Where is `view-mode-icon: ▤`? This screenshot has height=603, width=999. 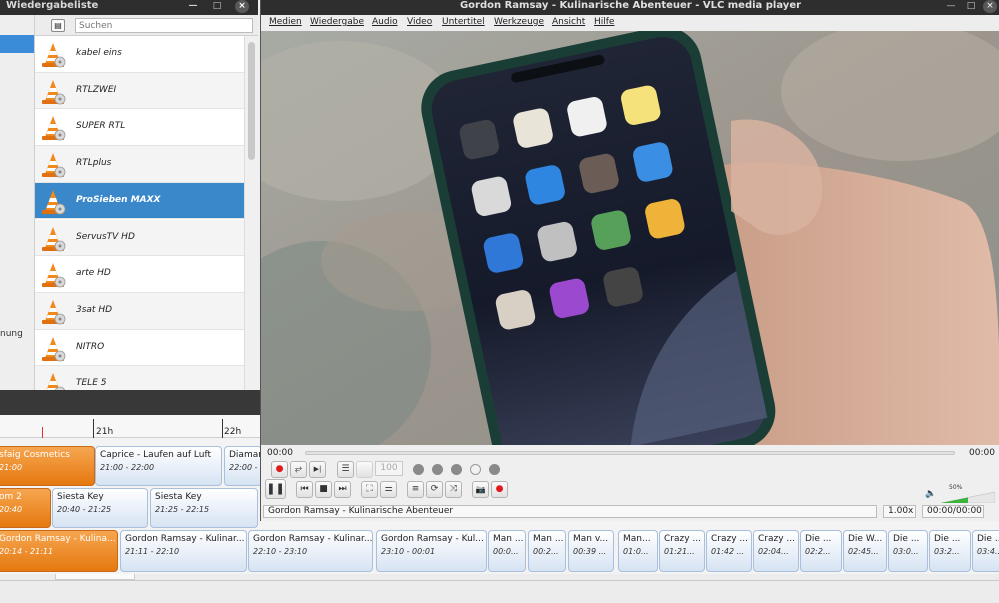
view-mode-icon: ▤ is located at coordinates (58, 25).